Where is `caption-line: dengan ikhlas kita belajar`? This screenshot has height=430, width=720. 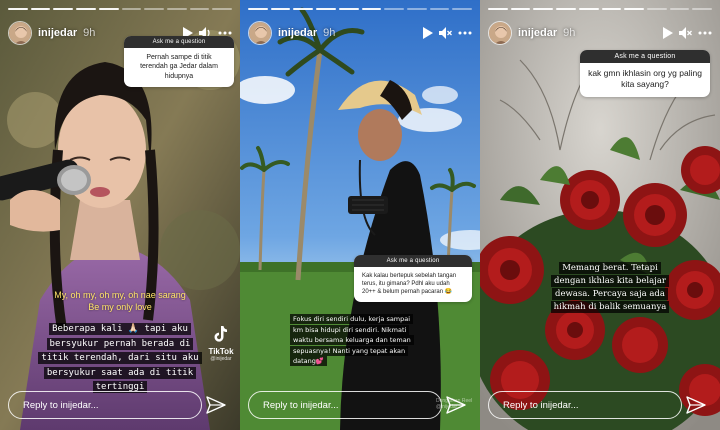
caption-line: dengan ikhlas kita belajar is located at coordinates (610, 281).